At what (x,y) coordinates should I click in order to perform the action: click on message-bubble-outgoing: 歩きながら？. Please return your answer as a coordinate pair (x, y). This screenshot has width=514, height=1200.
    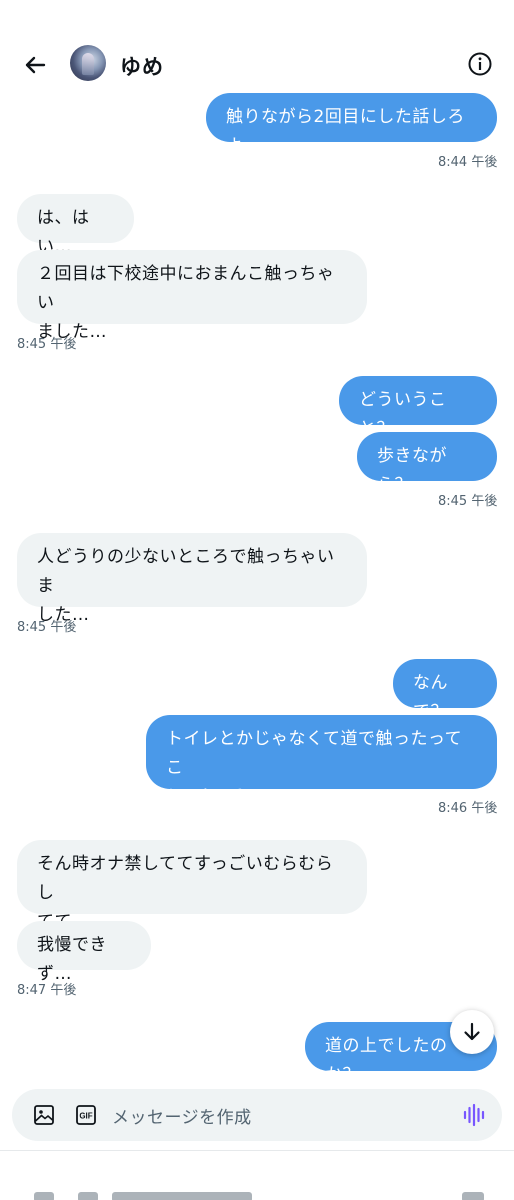
    Looking at the image, I should click on (427, 463).